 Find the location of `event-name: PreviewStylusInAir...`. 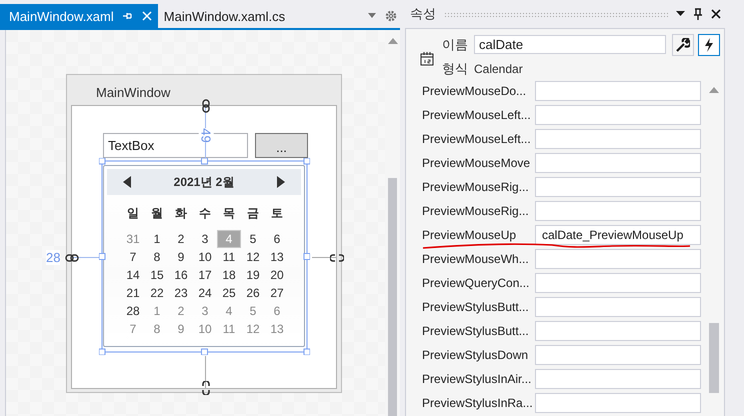

event-name: PreviewStylusInAir... is located at coordinates (477, 379).